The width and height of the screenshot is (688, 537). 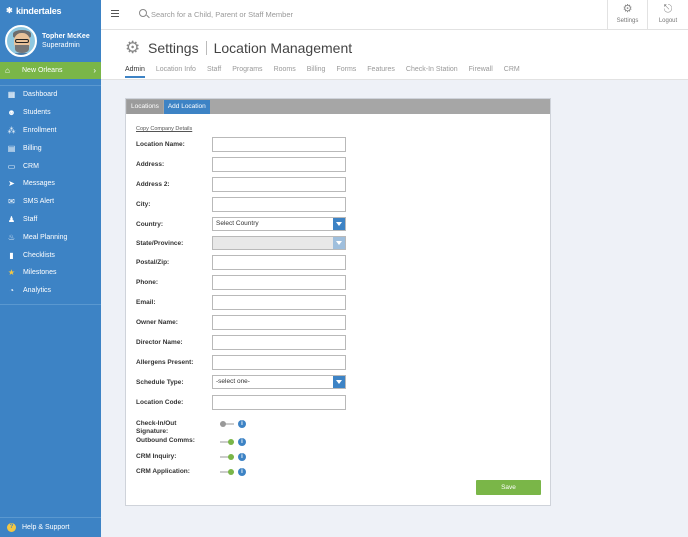 What do you see at coordinates (147, 282) in the screenshot?
I see `phone-label: Phone:` at bounding box center [147, 282].